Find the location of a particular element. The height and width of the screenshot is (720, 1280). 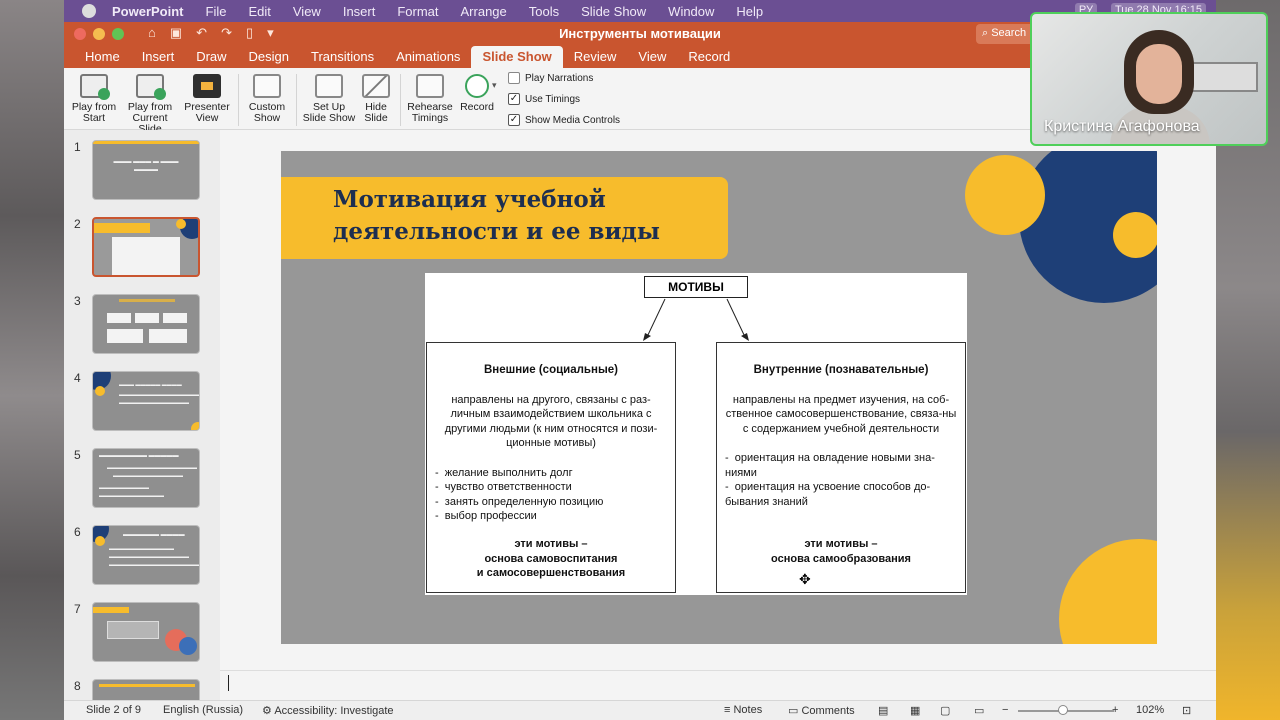

show-media-controls-box: ✓ is located at coordinates (514, 120).